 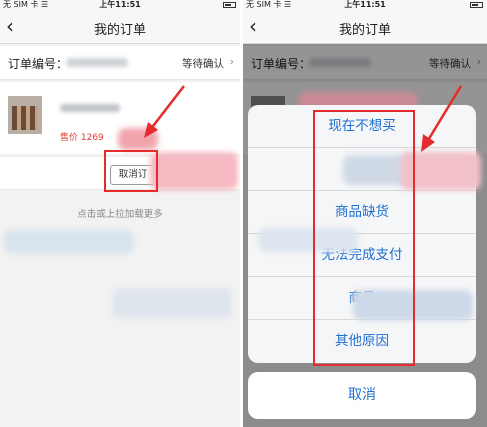 I want to click on order-number-redacted, so click(x=97, y=62).